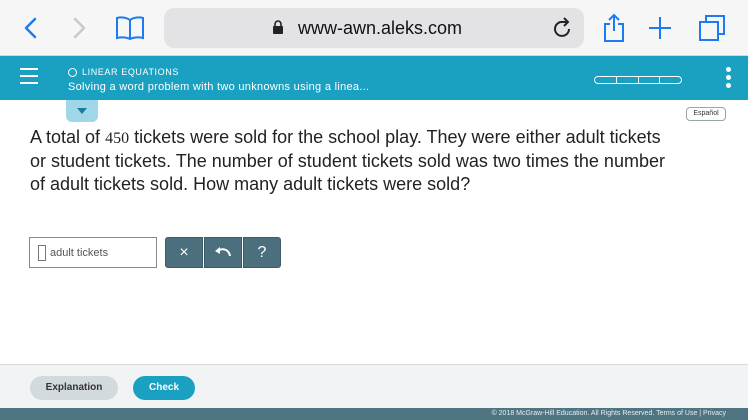  I want to click on expand-tab, so click(82, 111).